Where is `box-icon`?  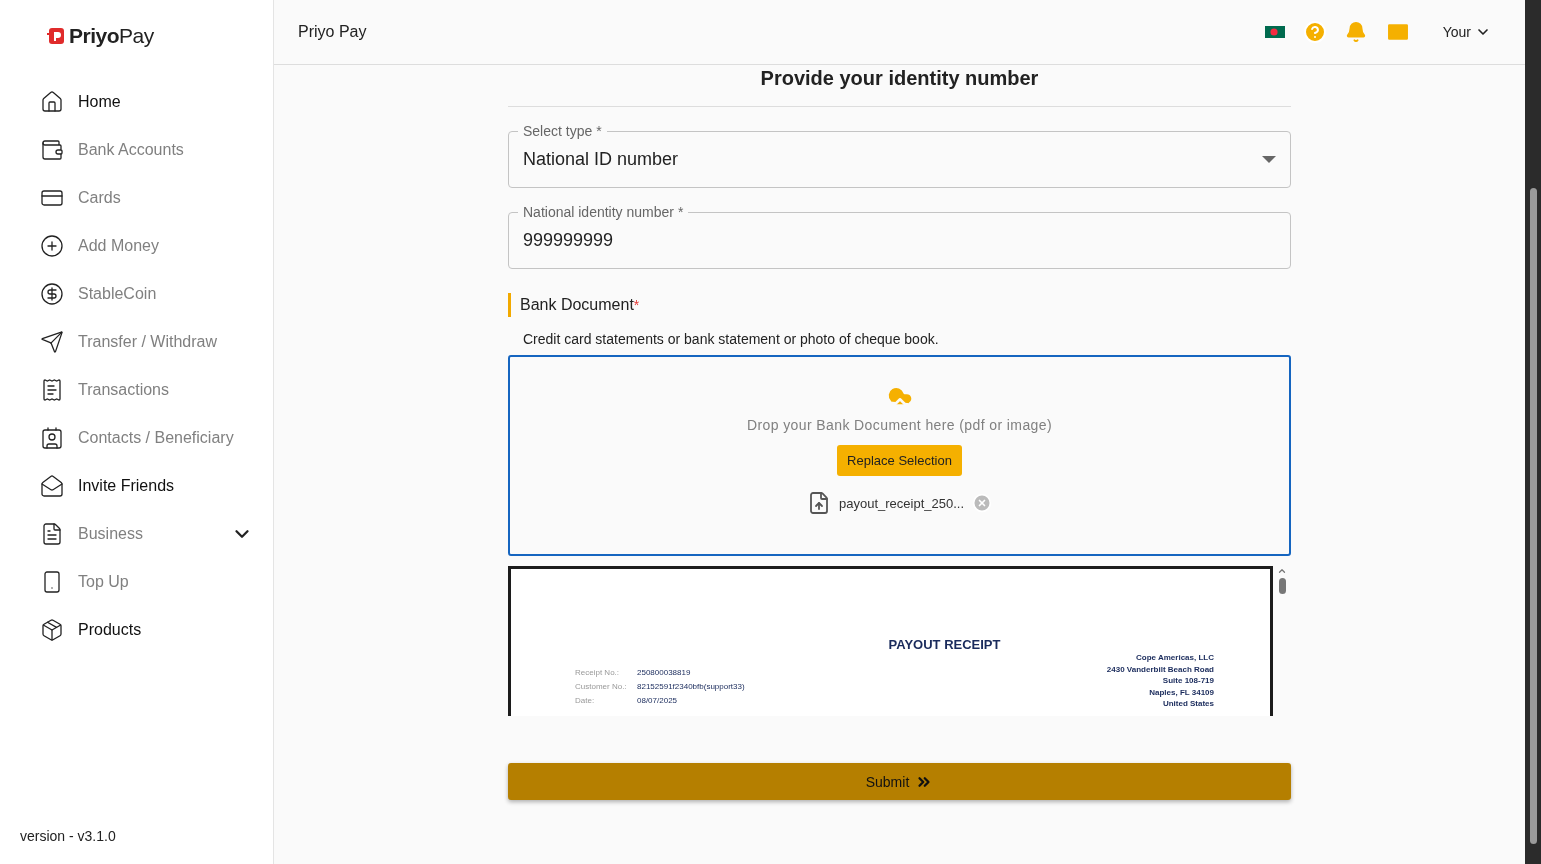 box-icon is located at coordinates (52, 630).